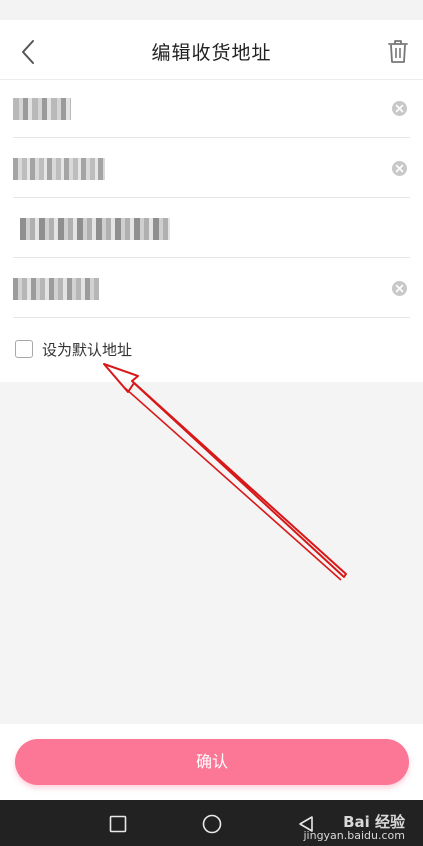 The height and width of the screenshot is (846, 423). I want to click on top-bar: 编辑收货地址, so click(211, 50).